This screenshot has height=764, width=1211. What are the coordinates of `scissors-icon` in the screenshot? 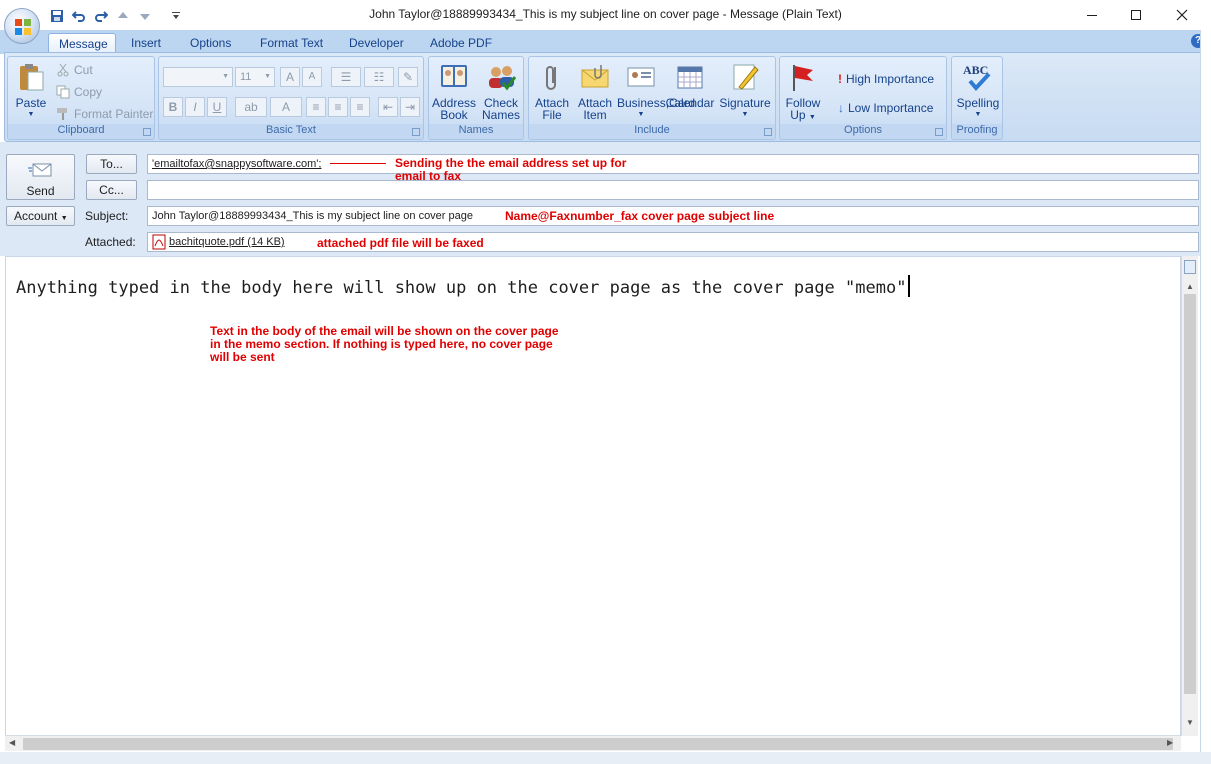 It's located at (63, 70).